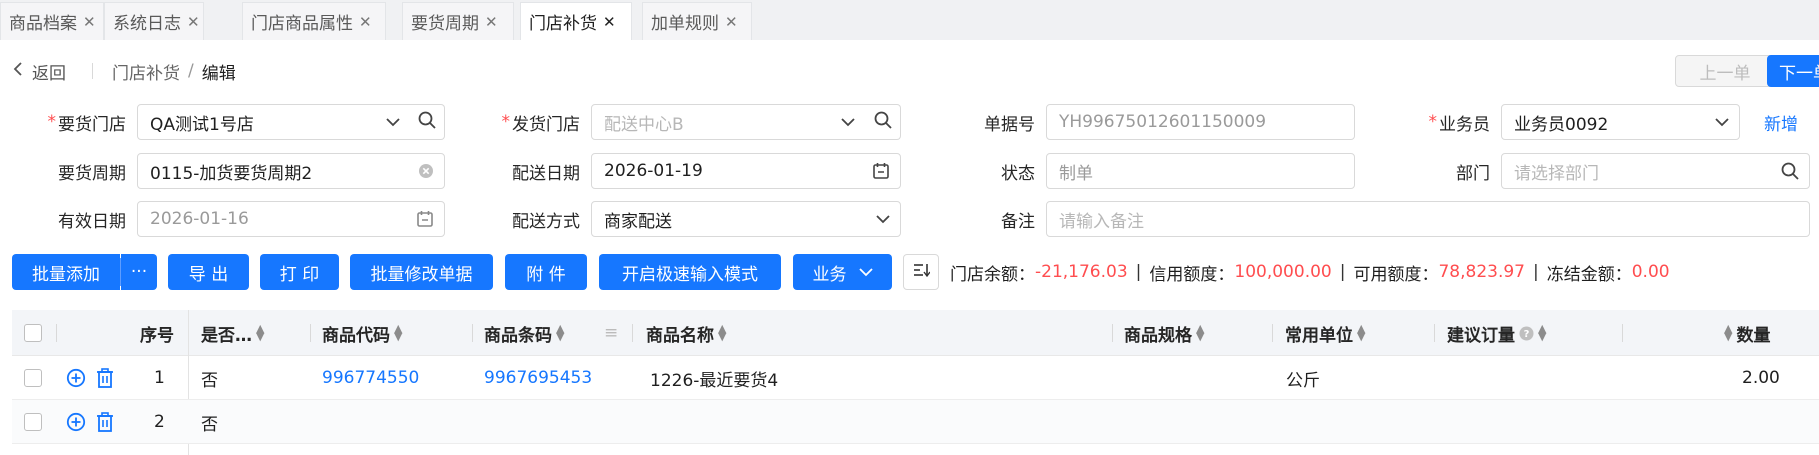 The height and width of the screenshot is (455, 1819). Describe the element at coordinates (524, 333) in the screenshot. I see `col-barcode: 商品条码 ▲ ▼` at that location.